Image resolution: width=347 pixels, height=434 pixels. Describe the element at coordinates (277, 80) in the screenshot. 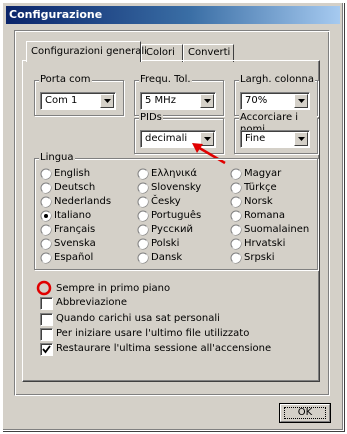

I see `largh-colonna-label: Largh. colonna` at that location.